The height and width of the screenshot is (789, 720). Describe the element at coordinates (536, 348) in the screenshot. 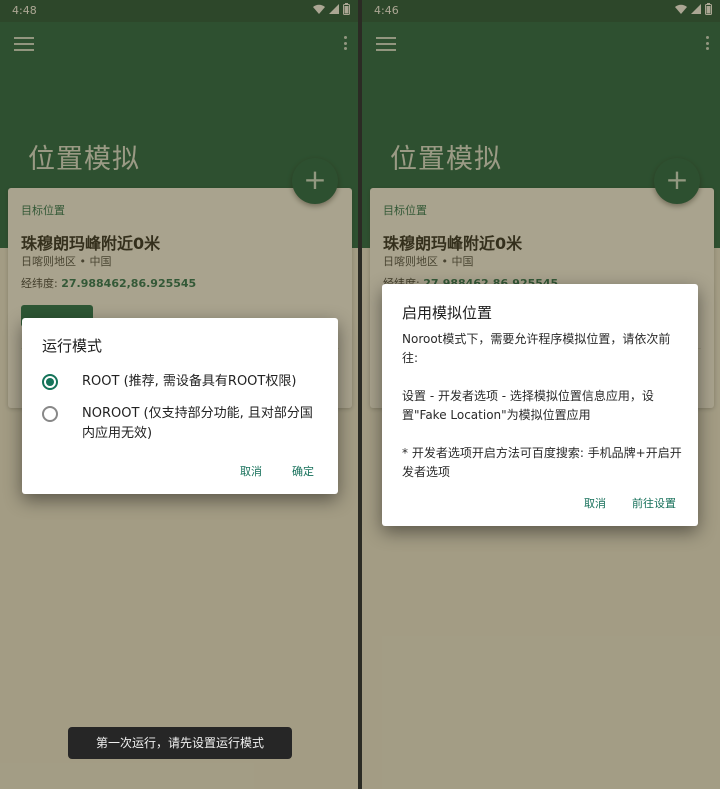

I see `dialog-paragraph: Noroot模式下，需要允许程序模拟位置，请依次前往:` at that location.